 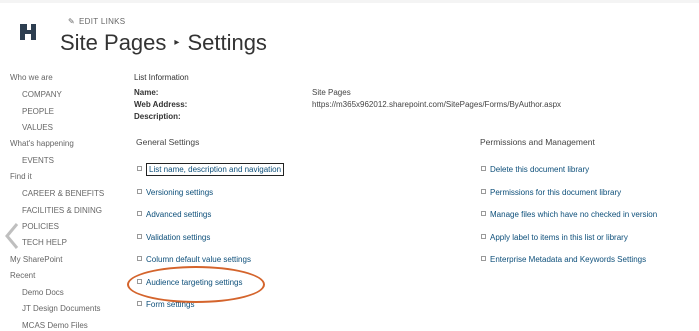 I want to click on nav-item-policies: POLICIES, so click(x=40, y=226).